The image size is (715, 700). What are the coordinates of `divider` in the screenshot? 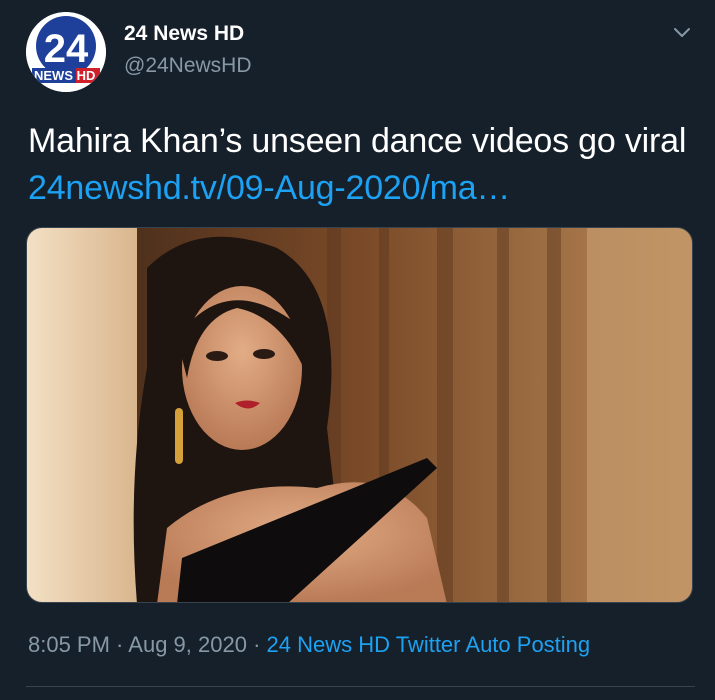 It's located at (360, 686).